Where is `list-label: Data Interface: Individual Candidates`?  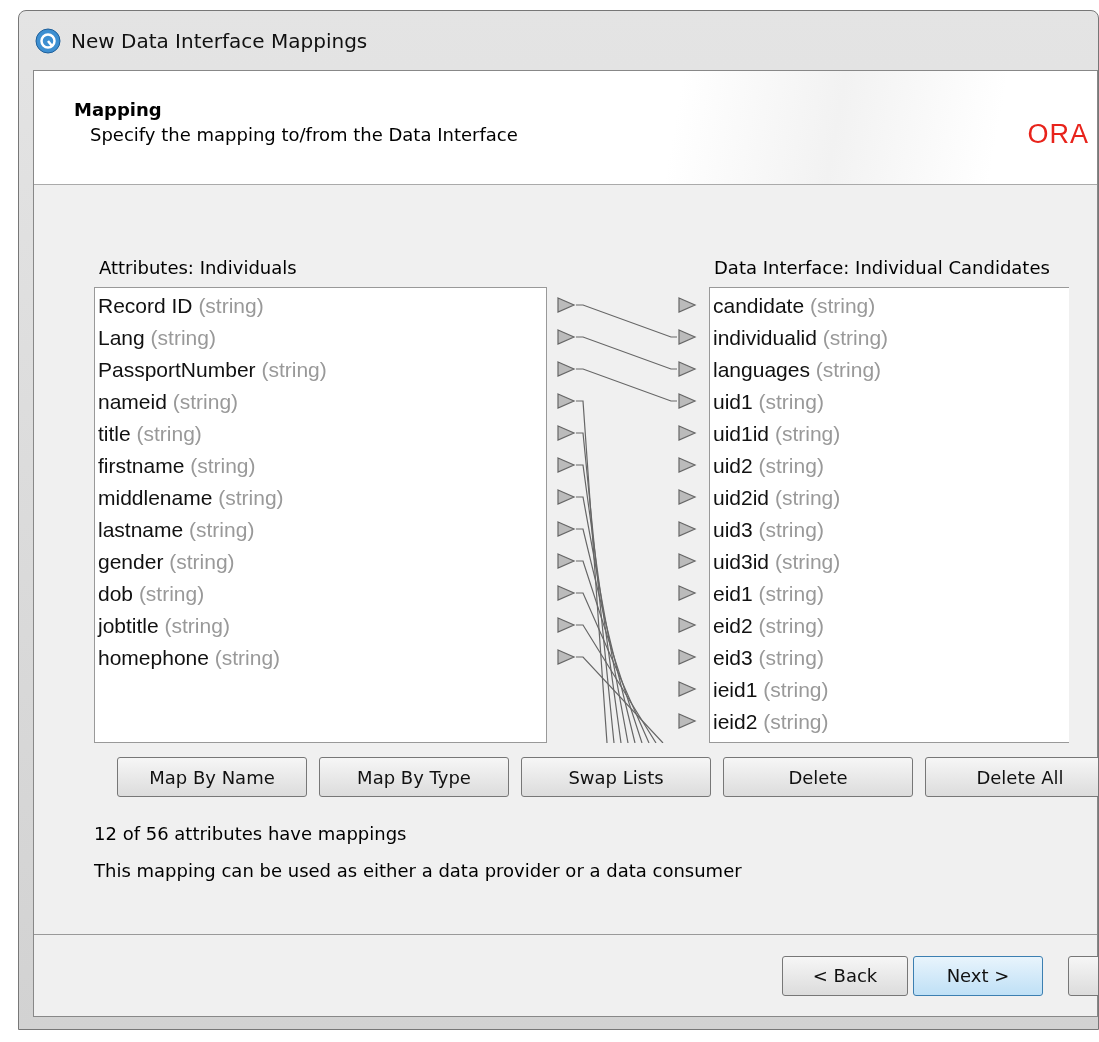
list-label: Data Interface: Individual Candidates is located at coordinates (882, 268).